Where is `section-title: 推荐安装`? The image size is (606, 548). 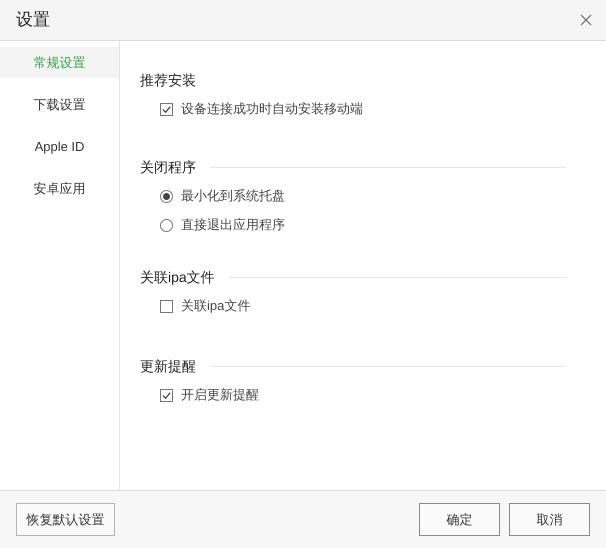
section-title: 推荐安装 is located at coordinates (168, 80).